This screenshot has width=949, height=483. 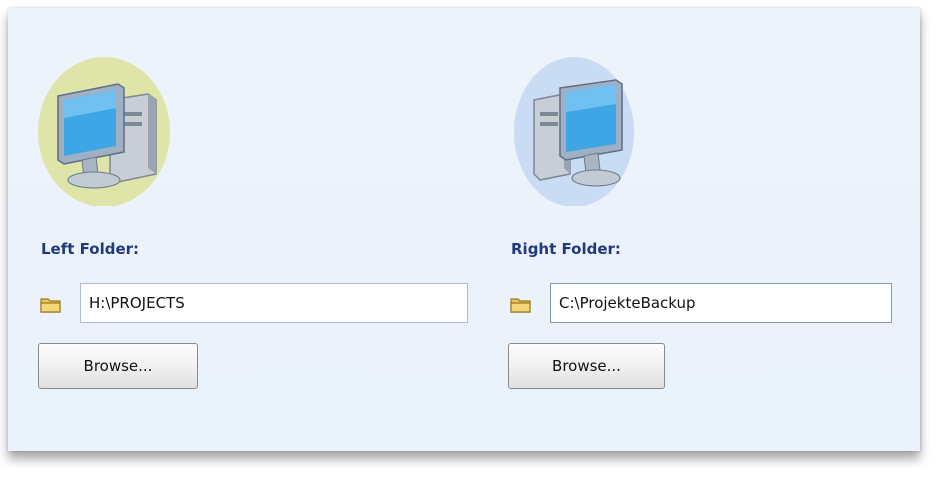 I want to click on left-folder-path-input, so click(x=274, y=303).